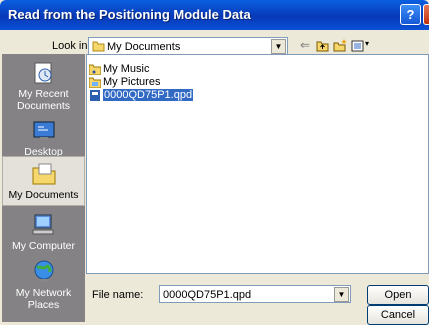  What do you see at coordinates (188, 46) in the screenshot?
I see `look-in-dropdown: My Documents ▼` at bounding box center [188, 46].